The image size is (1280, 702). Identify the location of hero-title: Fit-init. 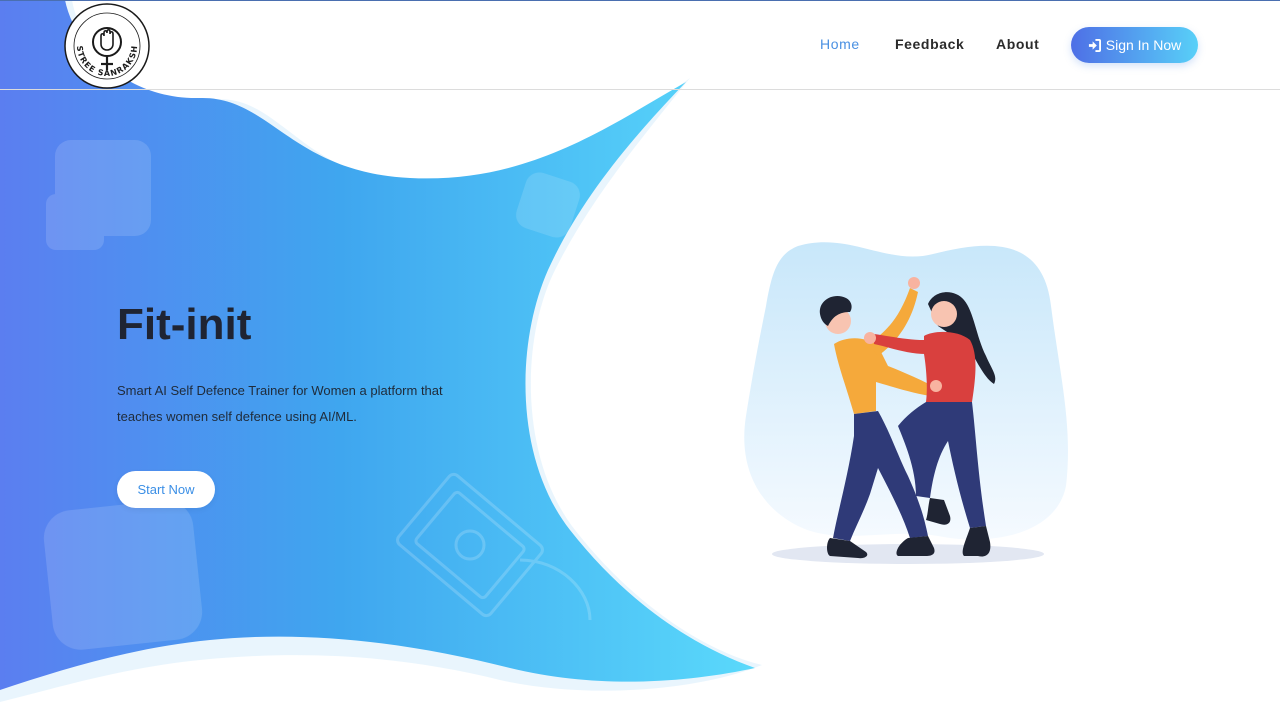
(184, 324).